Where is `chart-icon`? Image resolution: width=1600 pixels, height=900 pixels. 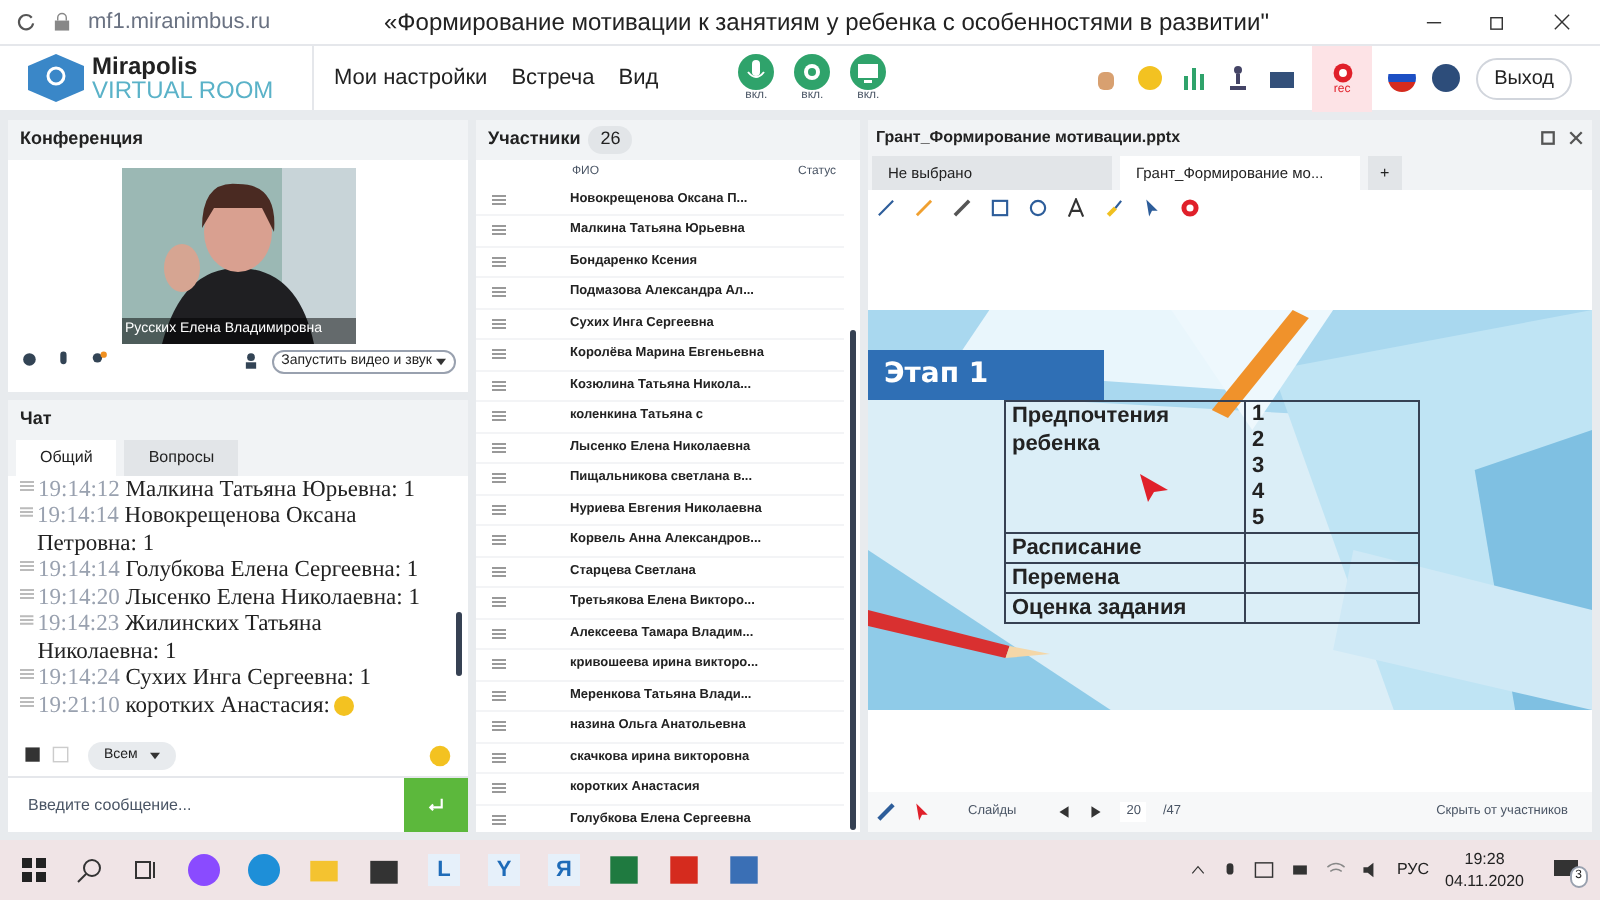 chart-icon is located at coordinates (1194, 78).